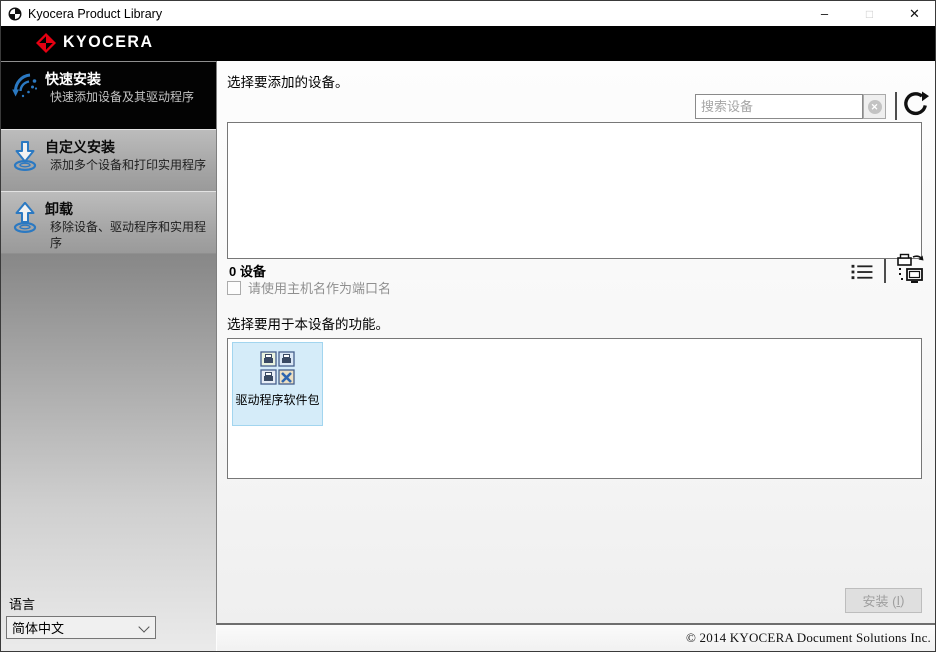 This screenshot has width=936, height=652. I want to click on list-view-icon, so click(862, 272).